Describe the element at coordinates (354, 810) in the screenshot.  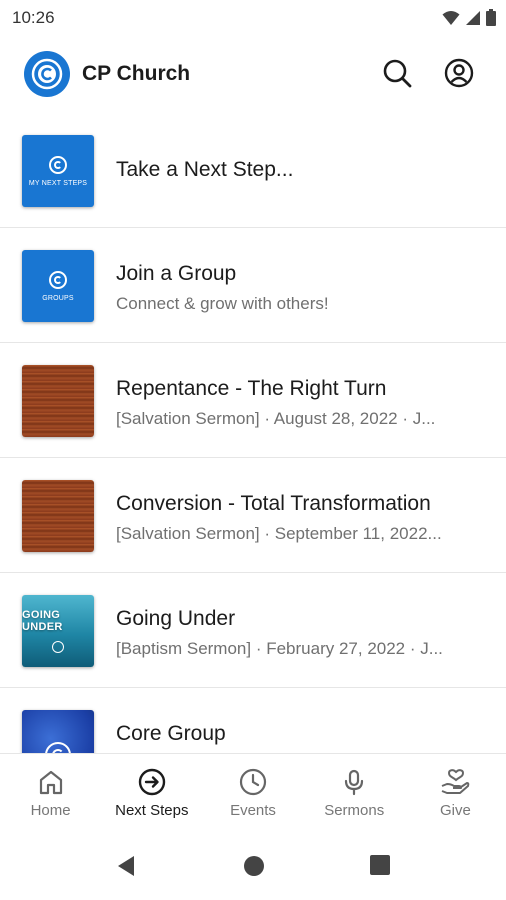
I see `nav-label: Sermons` at that location.